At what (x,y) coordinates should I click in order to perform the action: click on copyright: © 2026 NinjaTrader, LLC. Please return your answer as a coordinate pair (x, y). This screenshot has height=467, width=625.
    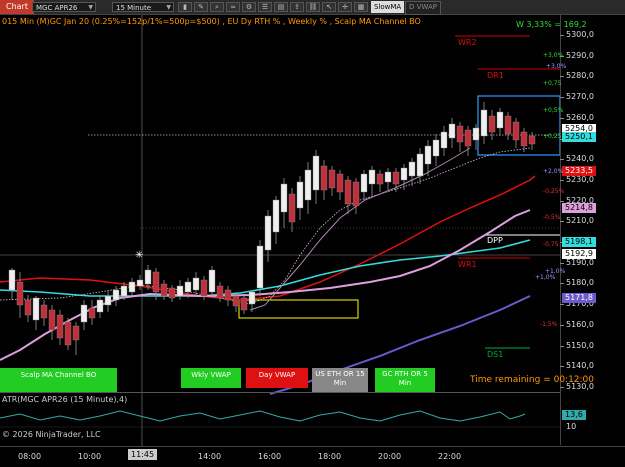
    Looking at the image, I should click on (51, 434).